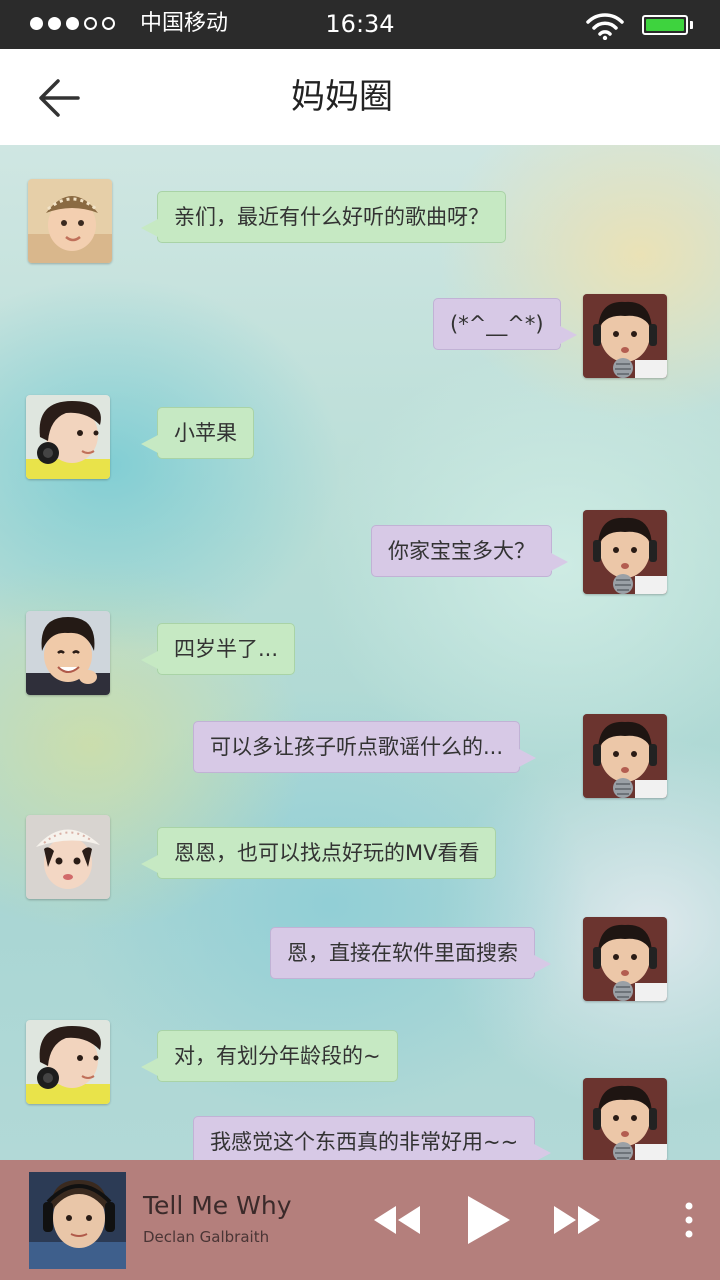 The height and width of the screenshot is (1280, 720). I want to click on battery-level, so click(665, 25).